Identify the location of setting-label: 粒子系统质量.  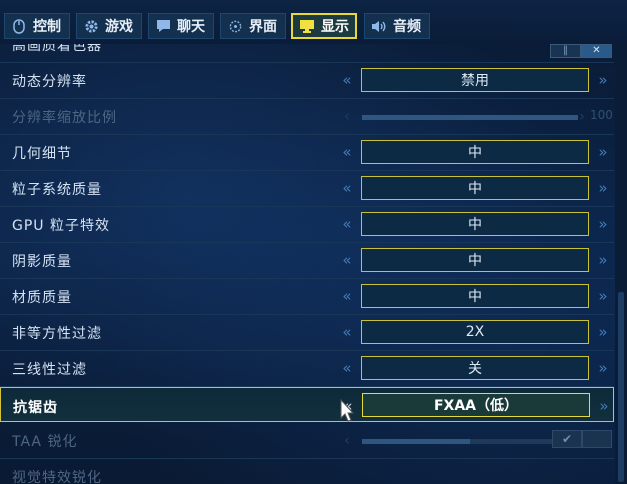
(57, 190).